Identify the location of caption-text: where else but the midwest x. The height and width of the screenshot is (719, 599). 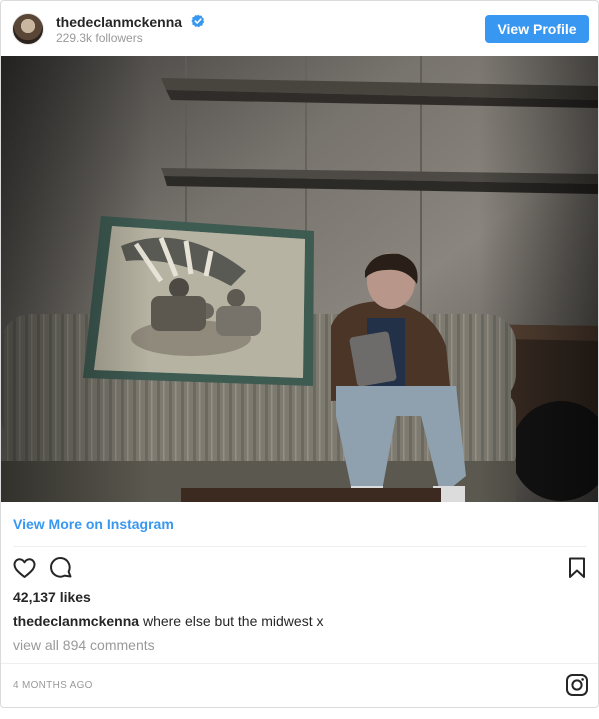
(233, 621).